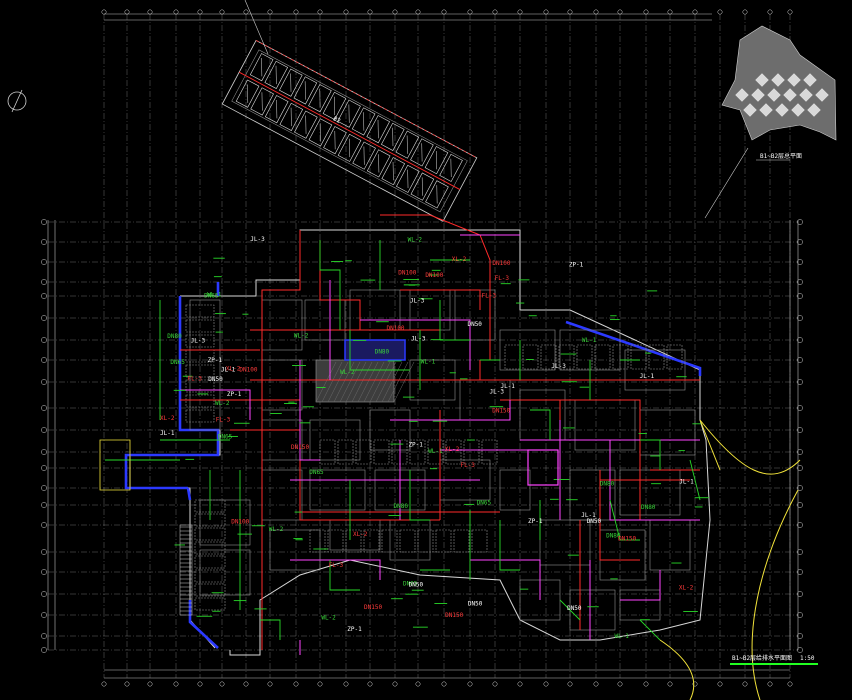  What do you see at coordinates (762, 658) in the screenshot?
I see `drawing-title: B1~B2层给排水平面图` at bounding box center [762, 658].